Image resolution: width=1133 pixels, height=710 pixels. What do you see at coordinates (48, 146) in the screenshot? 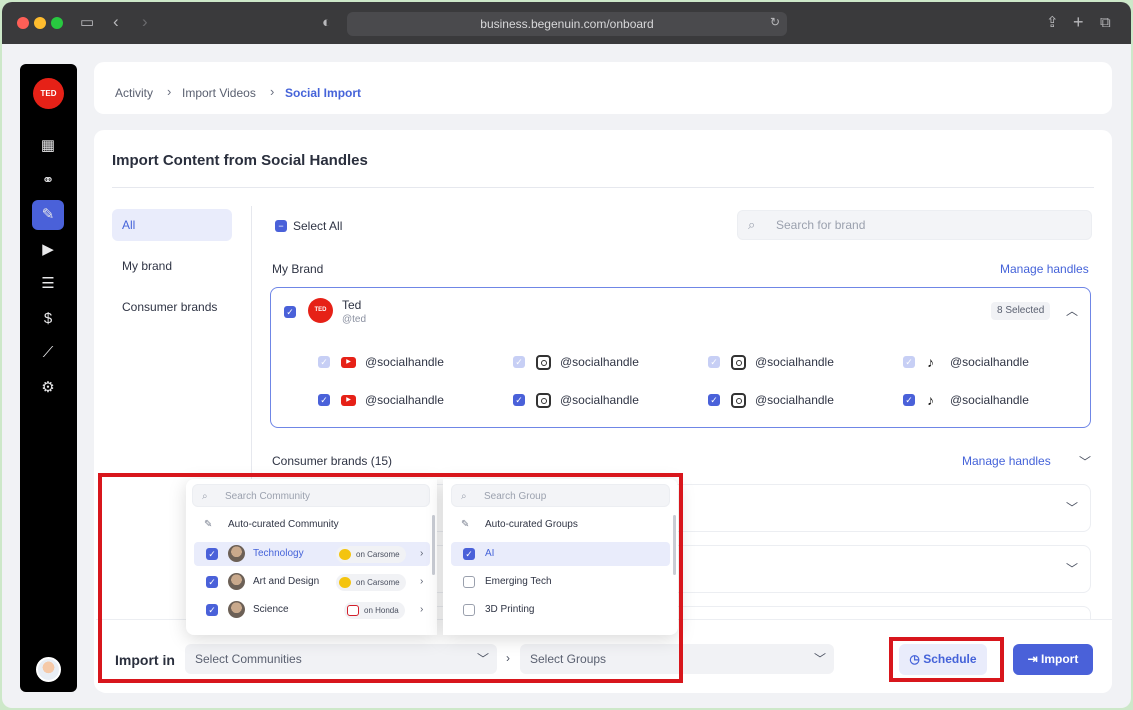
I see `grid-icon: ▦` at bounding box center [48, 146].